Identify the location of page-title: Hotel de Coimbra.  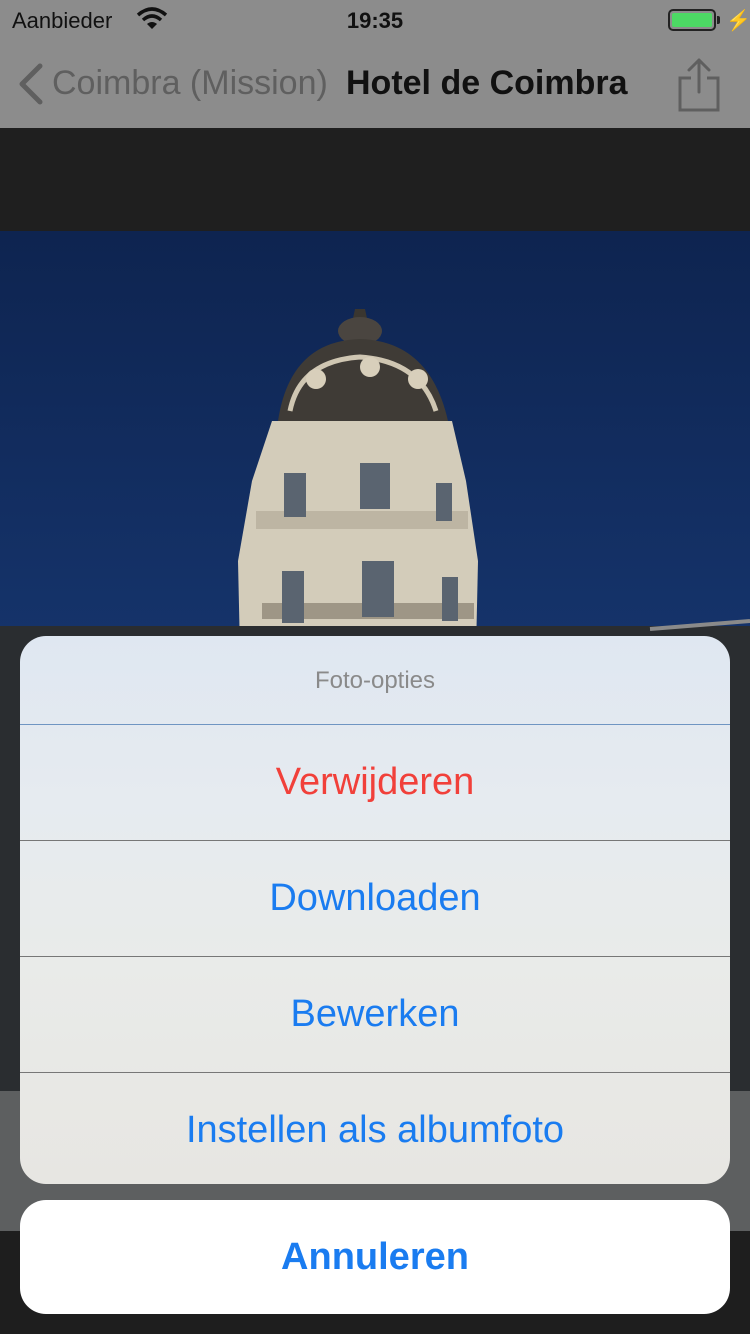
(487, 83).